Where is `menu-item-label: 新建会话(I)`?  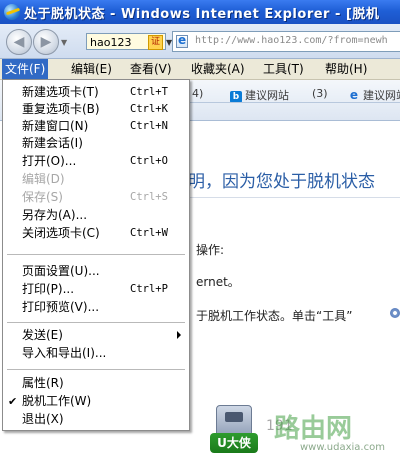
menu-item-label: 新建会话(I) is located at coordinates (52, 143).